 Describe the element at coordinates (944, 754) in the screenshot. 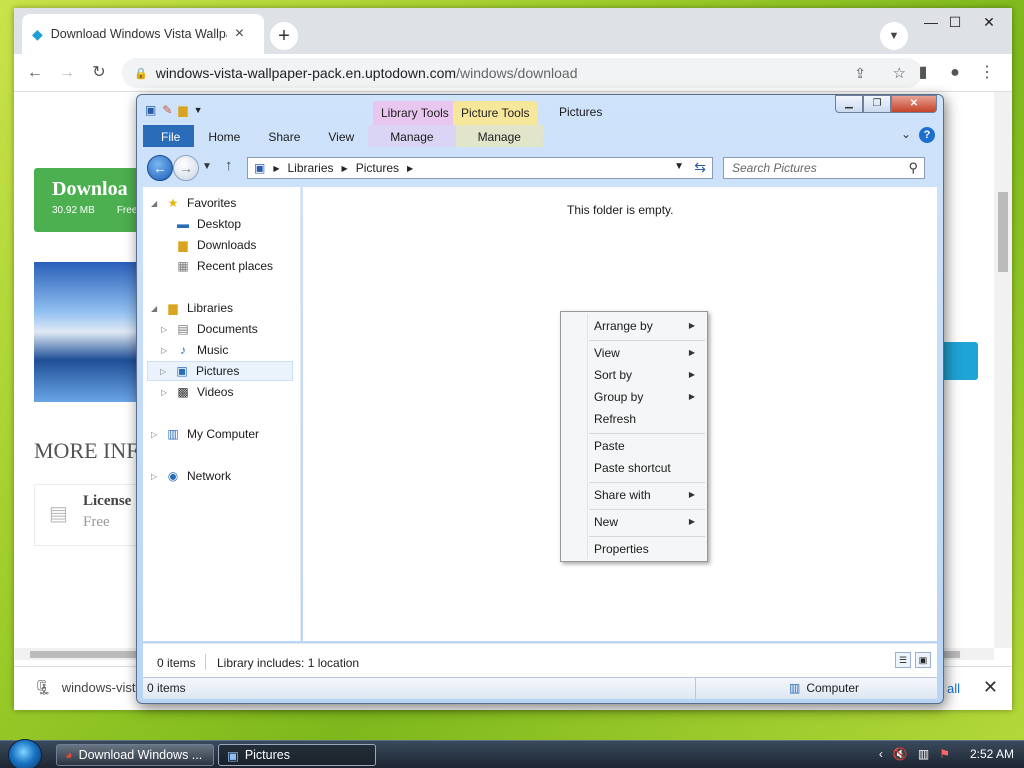

I see `action-center-flag-icon: ⚑` at that location.